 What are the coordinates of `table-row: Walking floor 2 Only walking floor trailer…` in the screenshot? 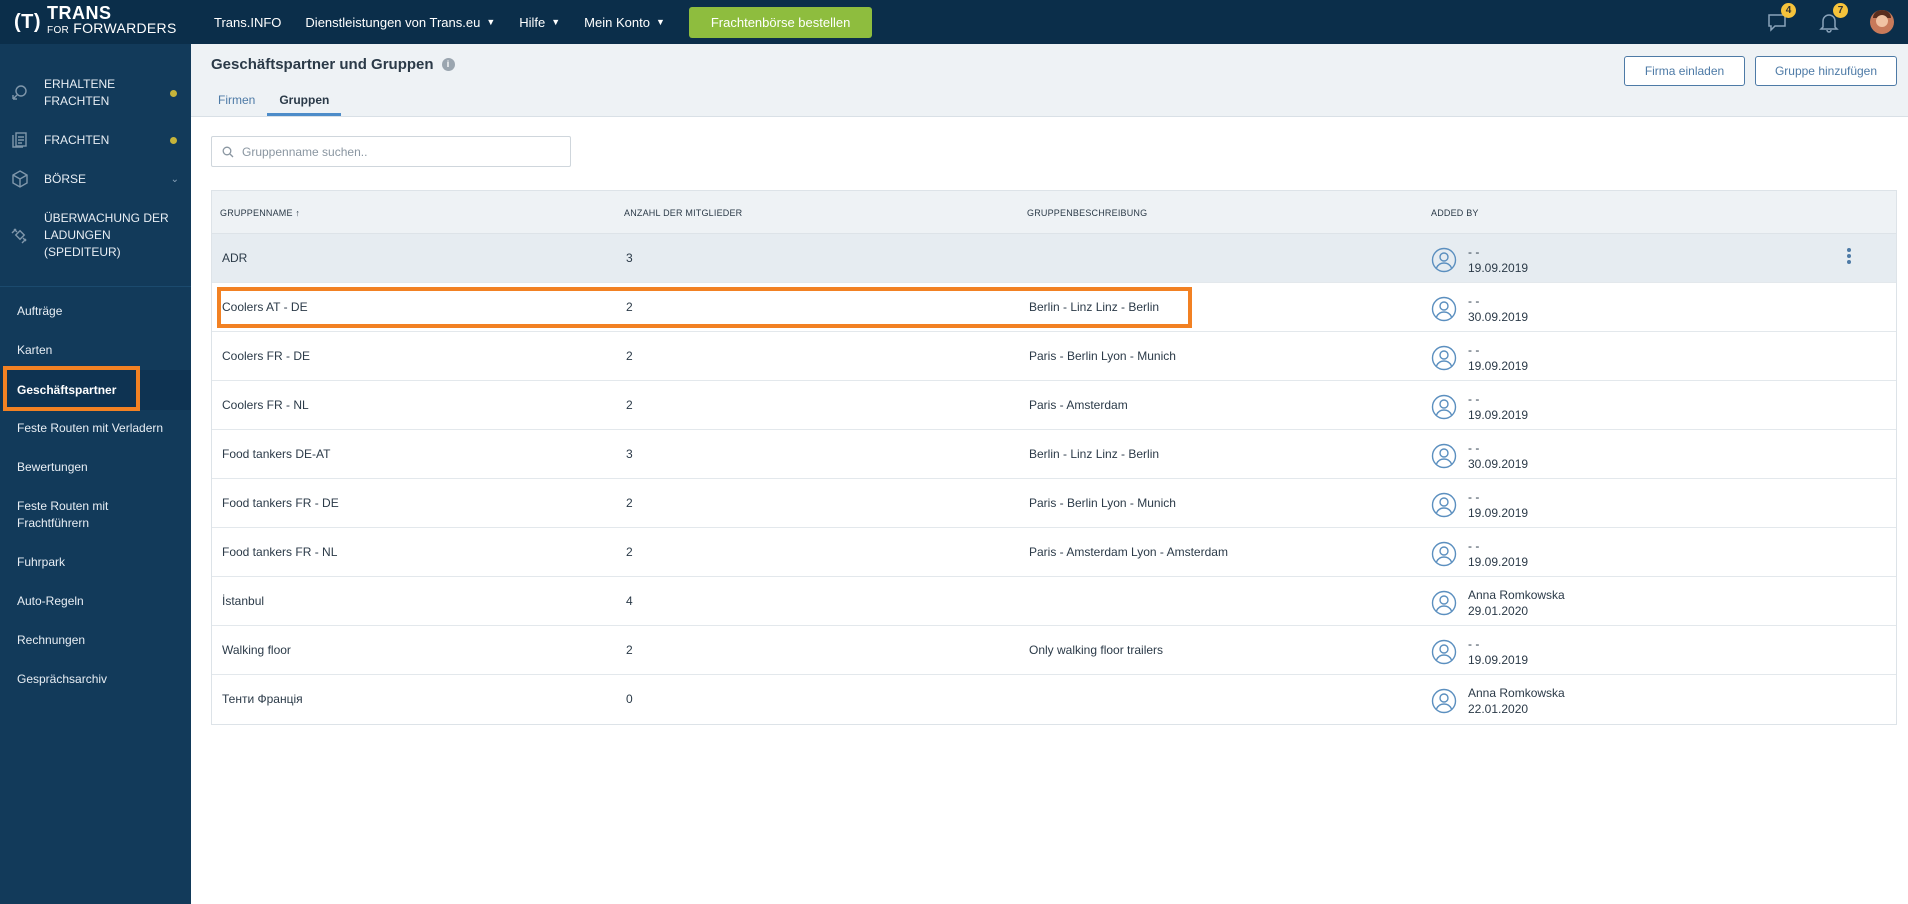 It's located at (1054, 650).